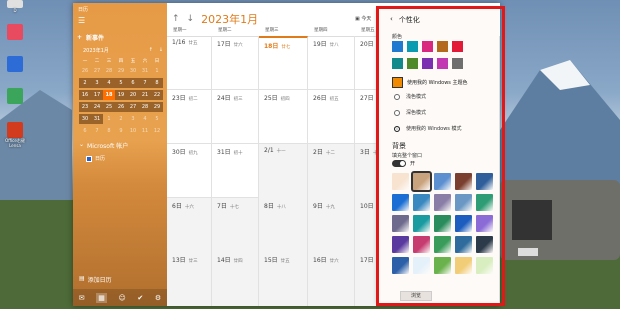 The height and width of the screenshot is (309, 620). I want to click on mini-day: 19, so click(121, 95).